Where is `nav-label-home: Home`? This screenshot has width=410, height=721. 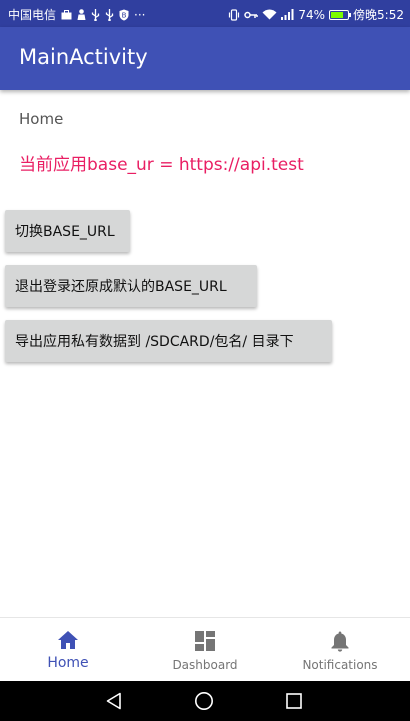 nav-label-home: Home is located at coordinates (68, 663).